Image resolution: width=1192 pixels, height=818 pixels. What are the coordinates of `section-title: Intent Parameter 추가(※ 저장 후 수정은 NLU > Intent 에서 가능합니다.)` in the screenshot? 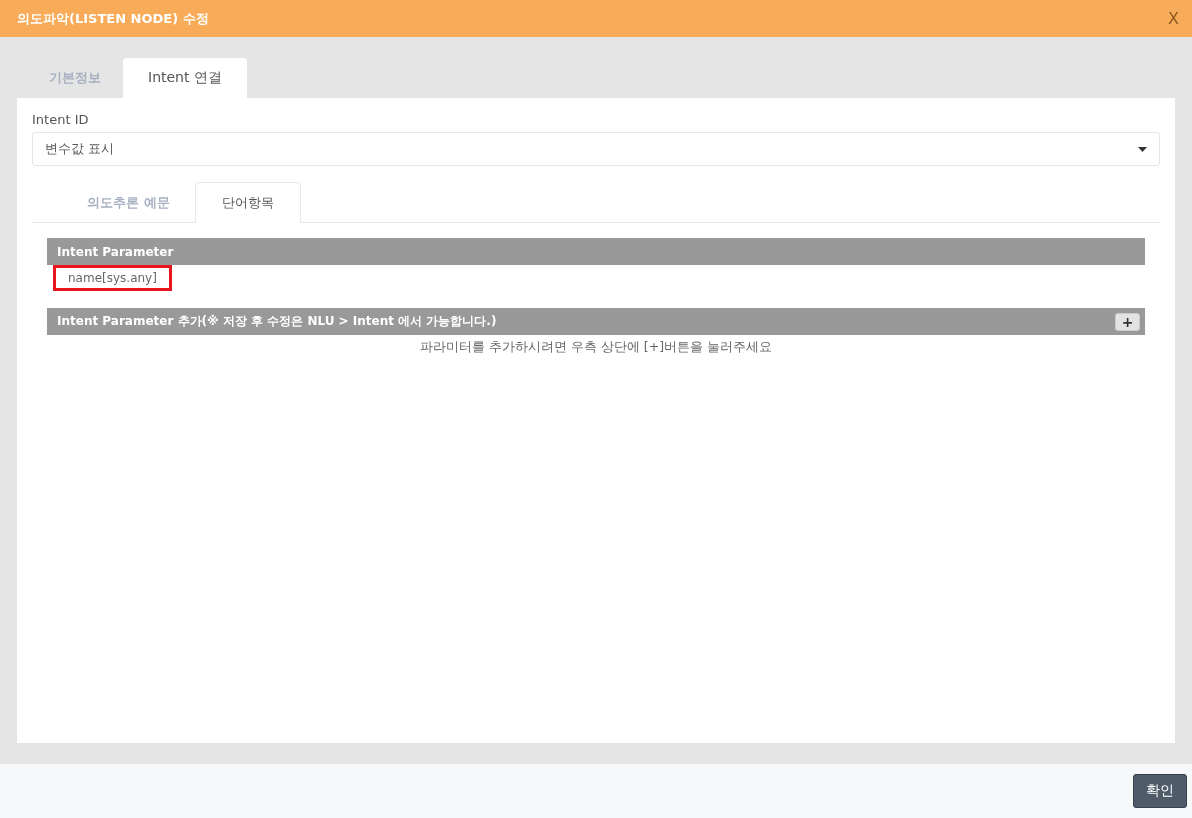 It's located at (277, 321).